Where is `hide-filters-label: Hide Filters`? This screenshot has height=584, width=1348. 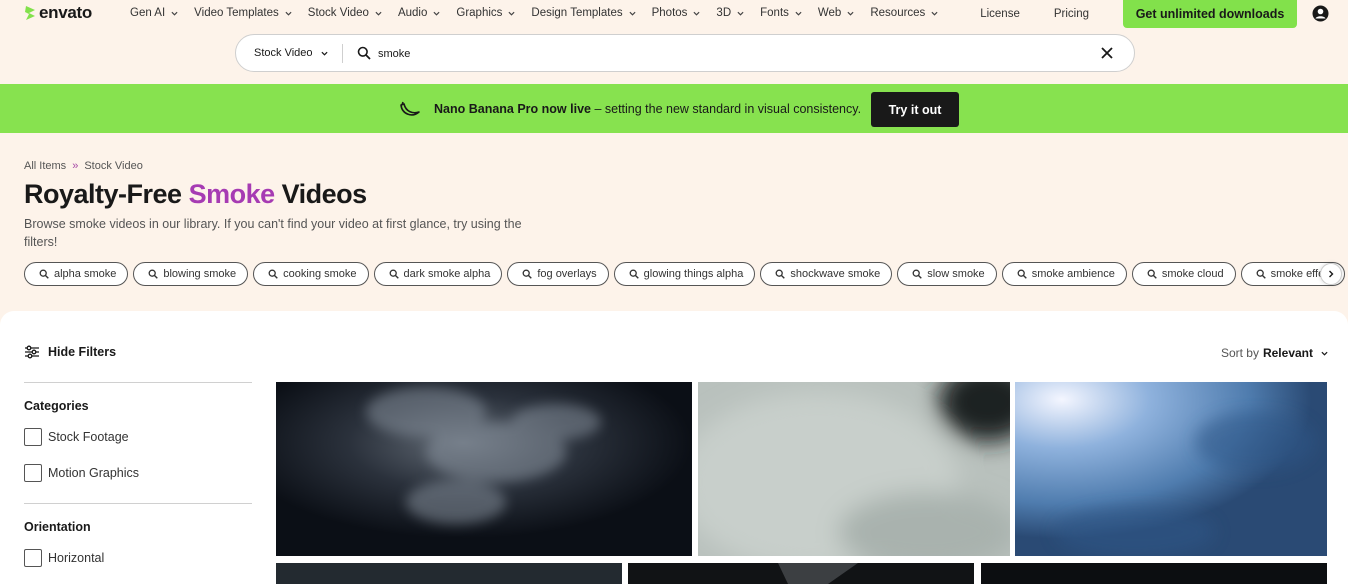 hide-filters-label: Hide Filters is located at coordinates (82, 352).